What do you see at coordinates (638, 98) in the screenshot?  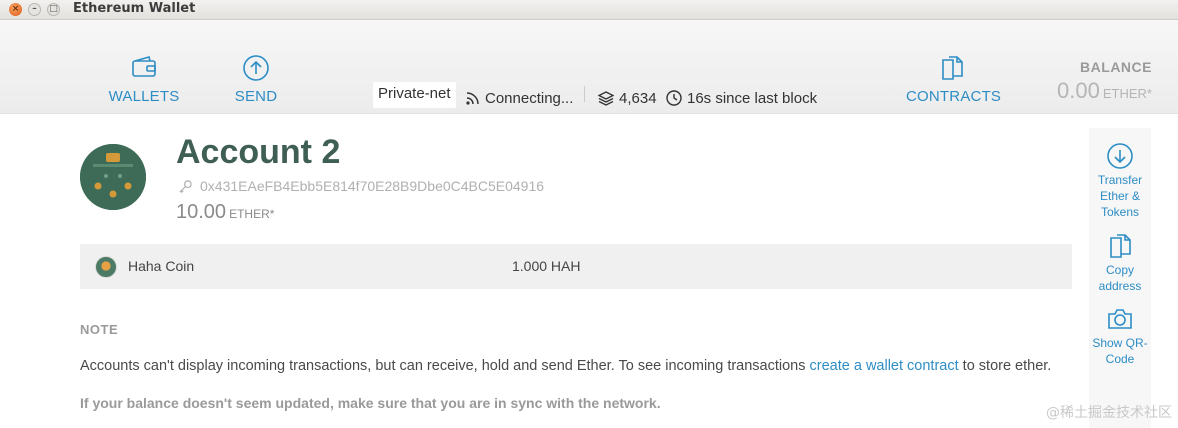 I see `block-number-text: 4,634` at bounding box center [638, 98].